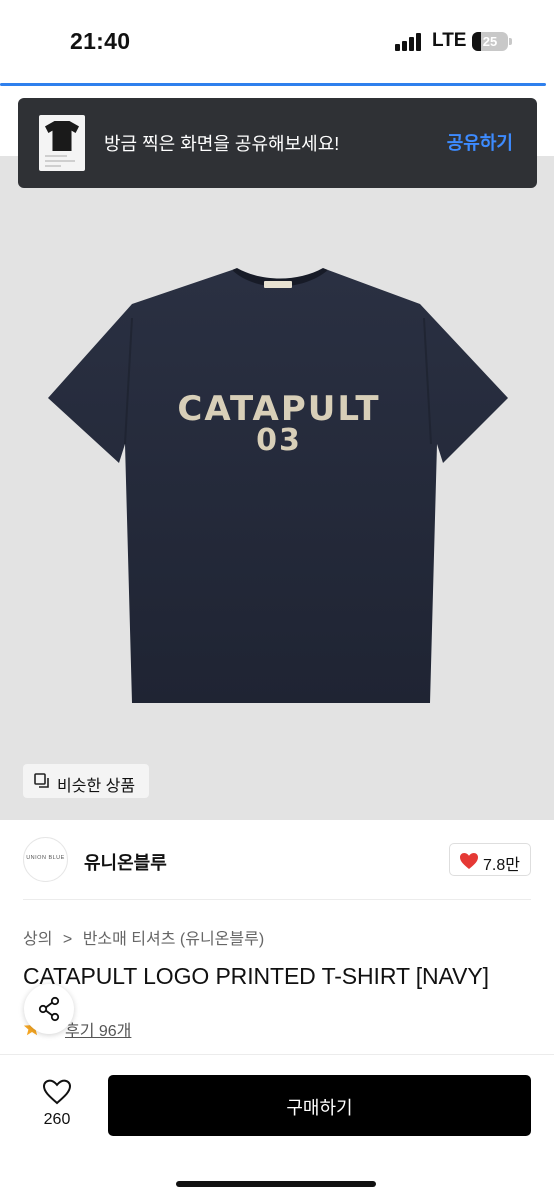 This screenshot has height=1200, width=554. What do you see at coordinates (469, 861) in the screenshot?
I see `heart-filled-icon` at bounding box center [469, 861].